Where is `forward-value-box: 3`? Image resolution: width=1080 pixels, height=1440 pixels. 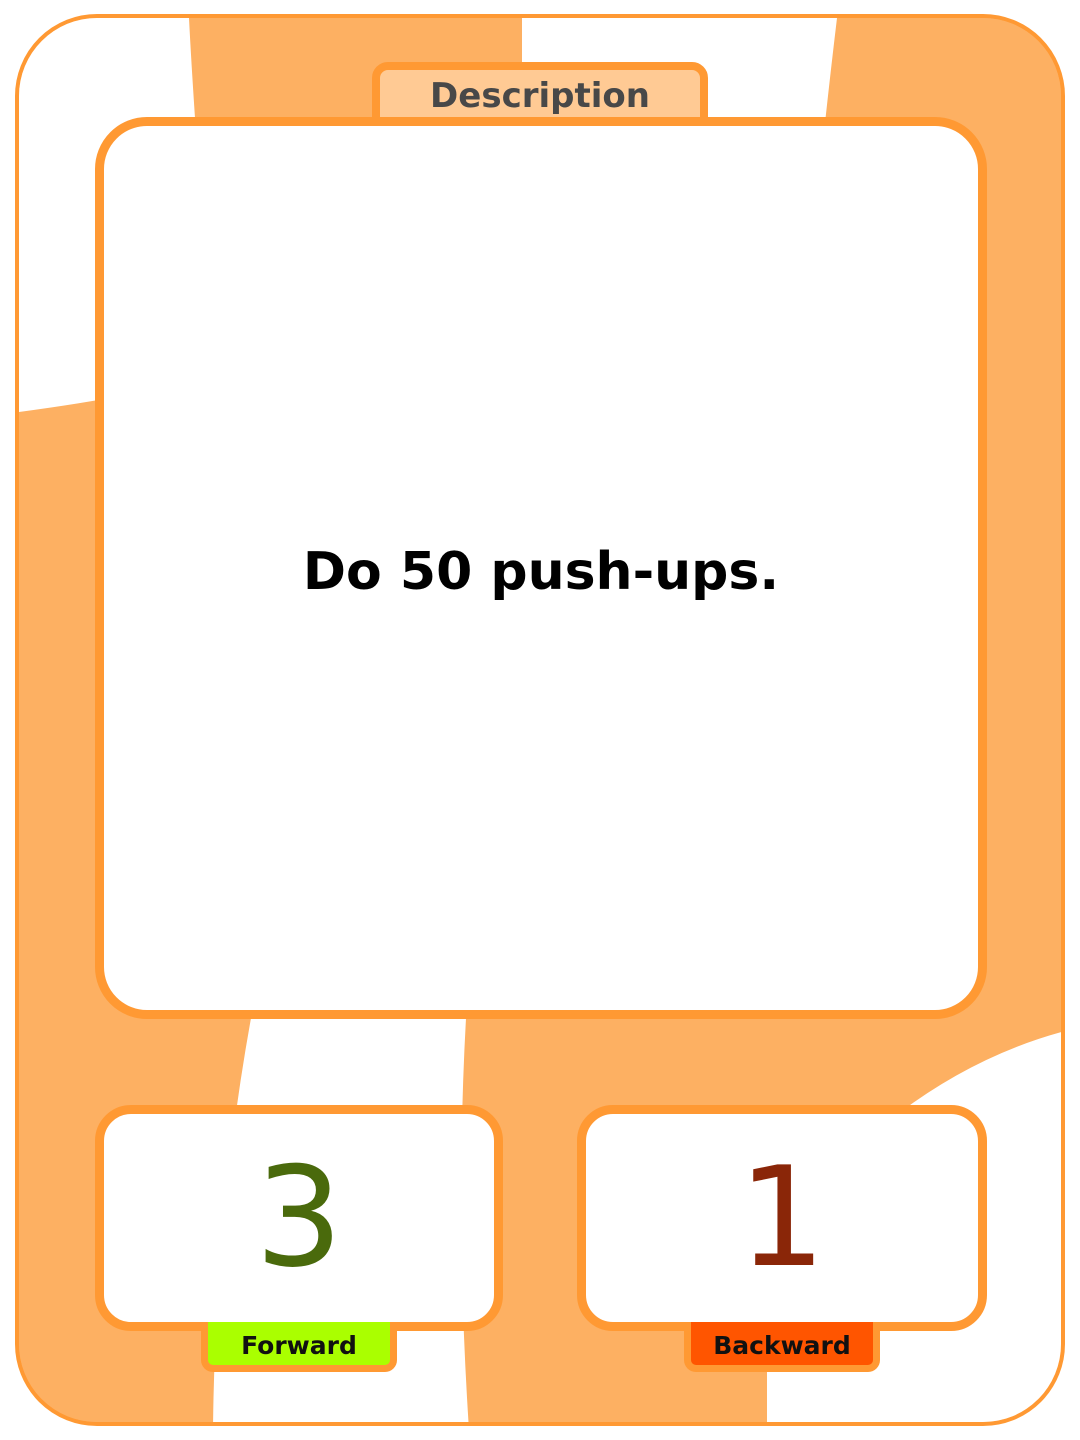
forward-value-box: 3 is located at coordinates (299, 1218).